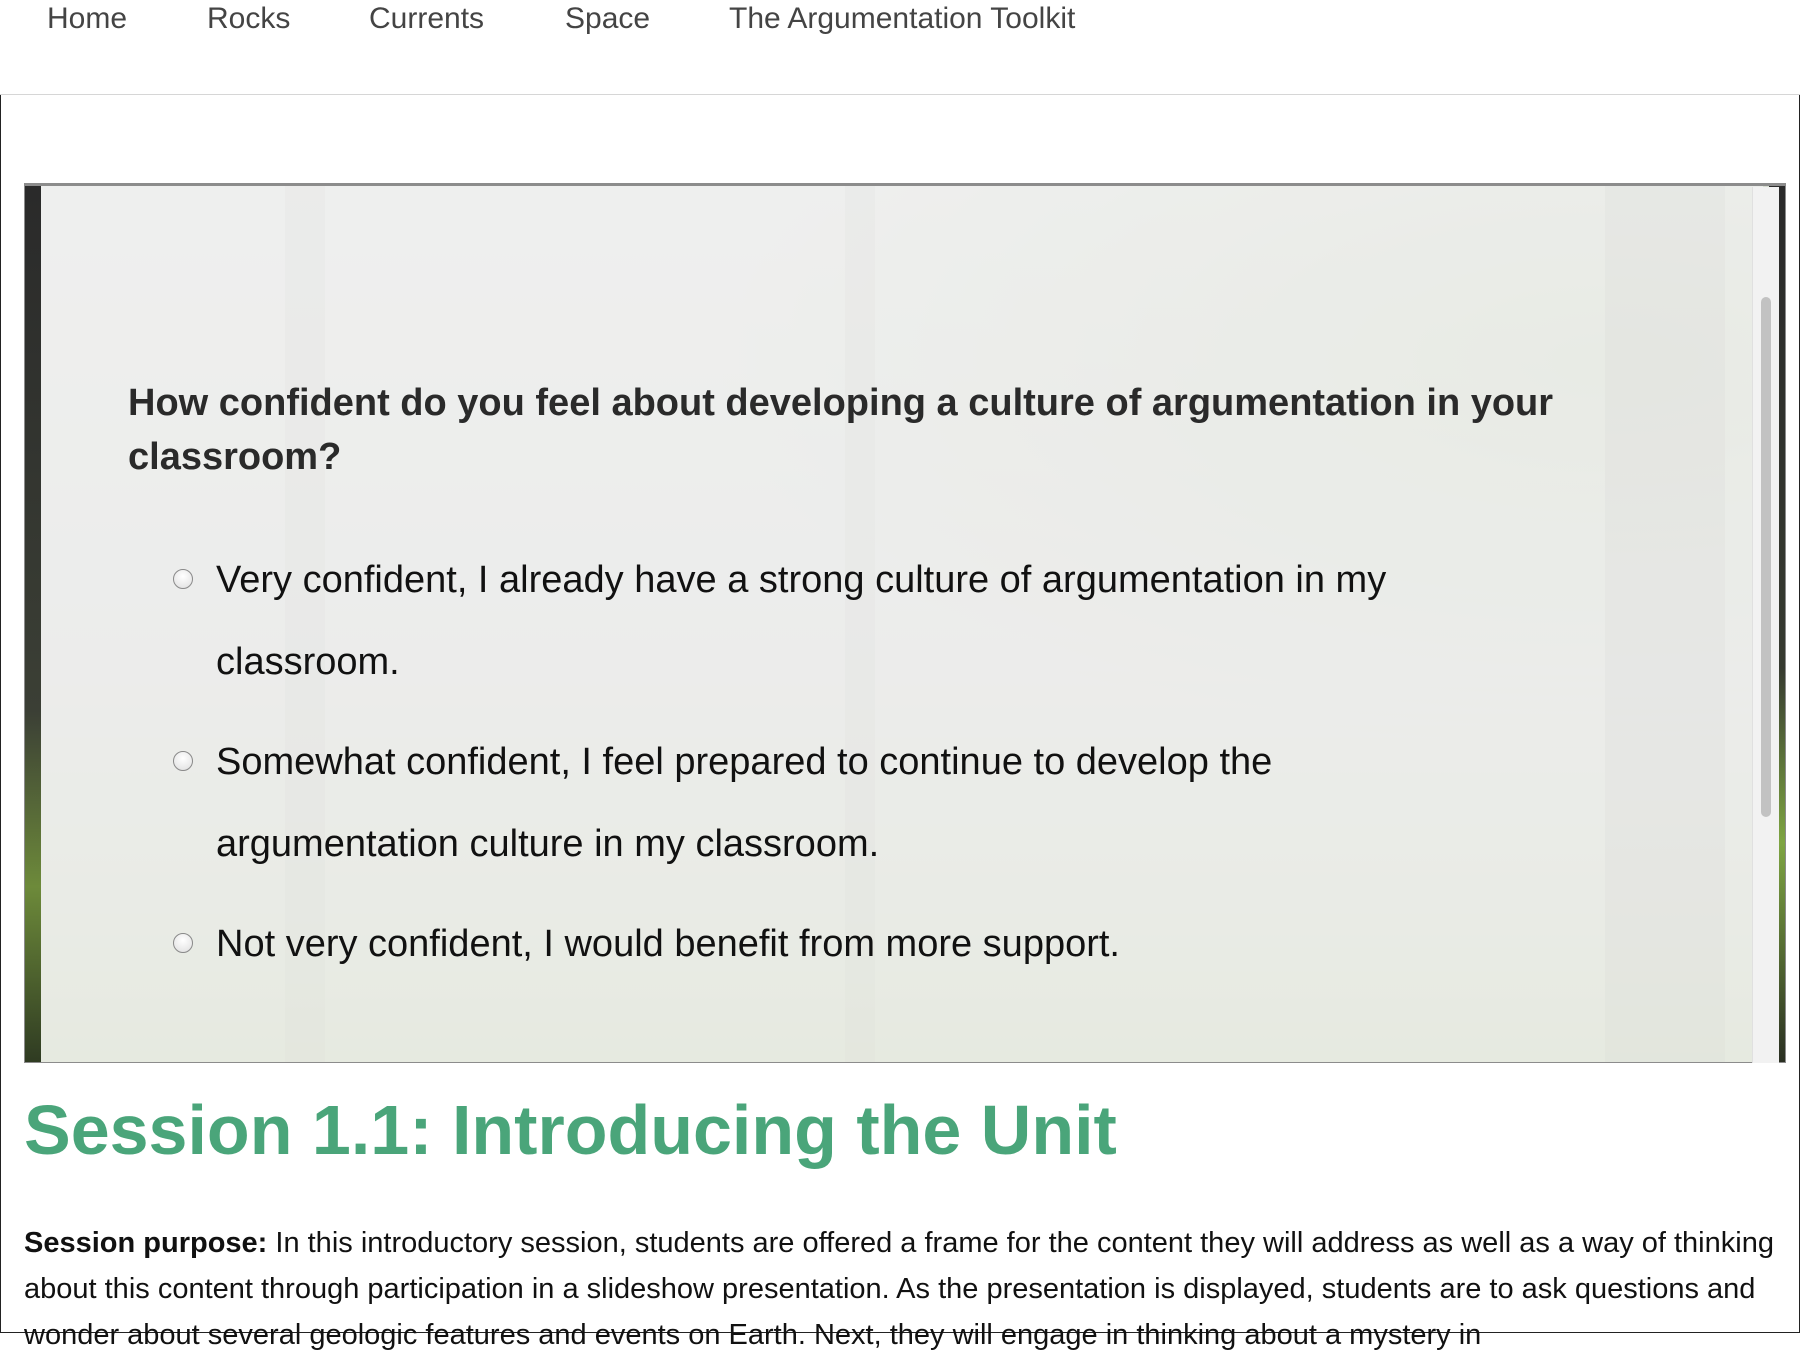  I want to click on nav-rocks: Rocks, so click(248, 19).